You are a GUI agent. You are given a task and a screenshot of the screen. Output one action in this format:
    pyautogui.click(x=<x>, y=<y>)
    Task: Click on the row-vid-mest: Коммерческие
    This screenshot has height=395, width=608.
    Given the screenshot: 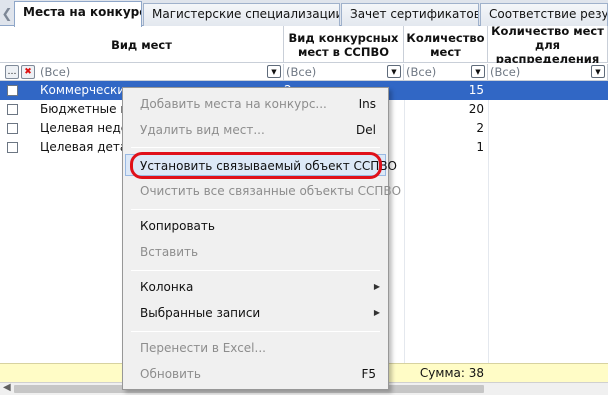 What is the action you would take?
    pyautogui.click(x=86, y=90)
    